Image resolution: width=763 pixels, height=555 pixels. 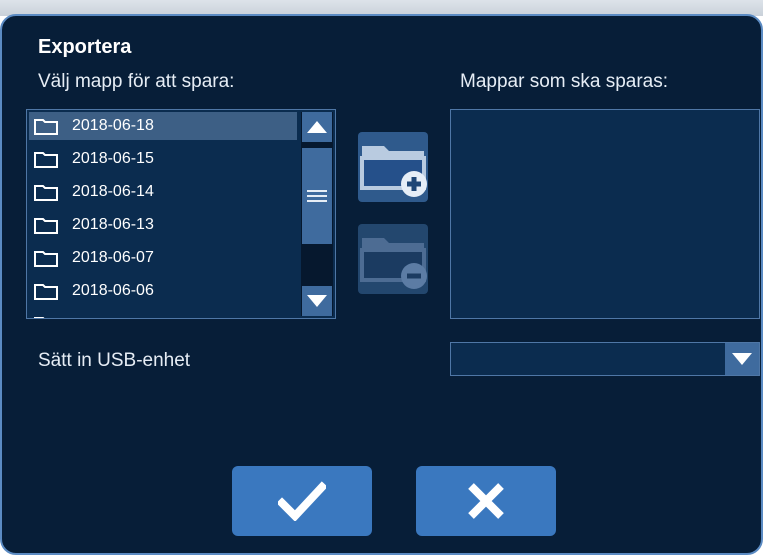 I want to click on usb-dropdown-toggle, so click(x=742, y=359).